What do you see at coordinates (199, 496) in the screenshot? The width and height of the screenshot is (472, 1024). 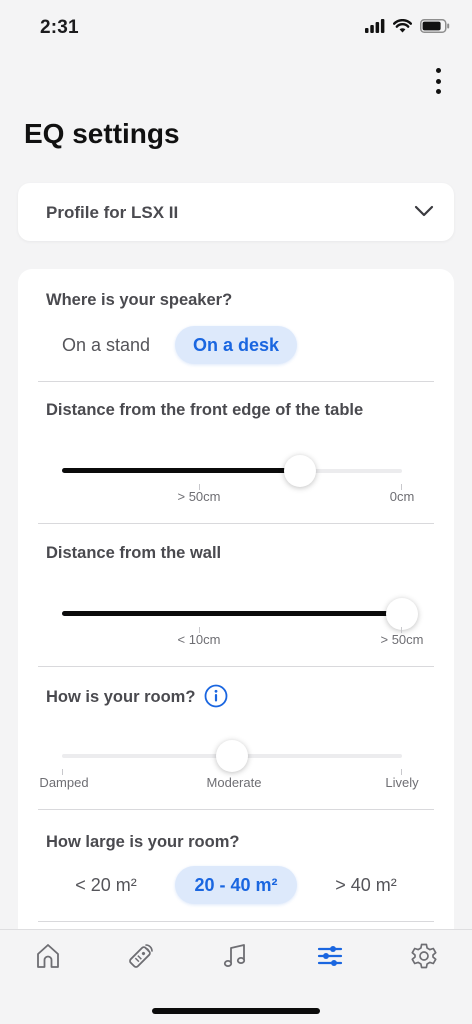 I see `table-distance-min-label: > 50cm` at bounding box center [199, 496].